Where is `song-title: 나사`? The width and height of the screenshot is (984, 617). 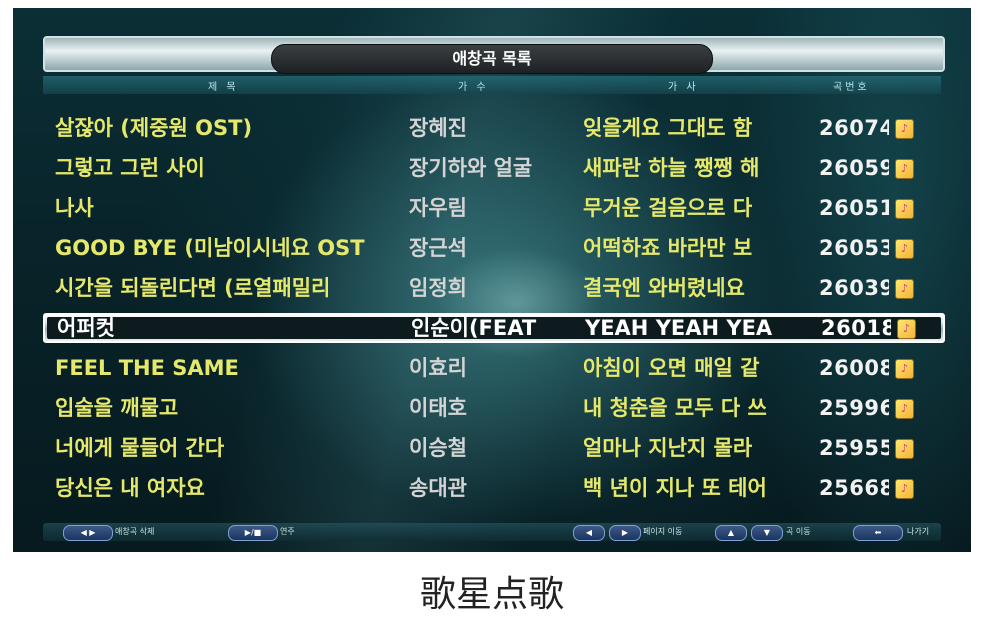
song-title: 나사 is located at coordinates (74, 208).